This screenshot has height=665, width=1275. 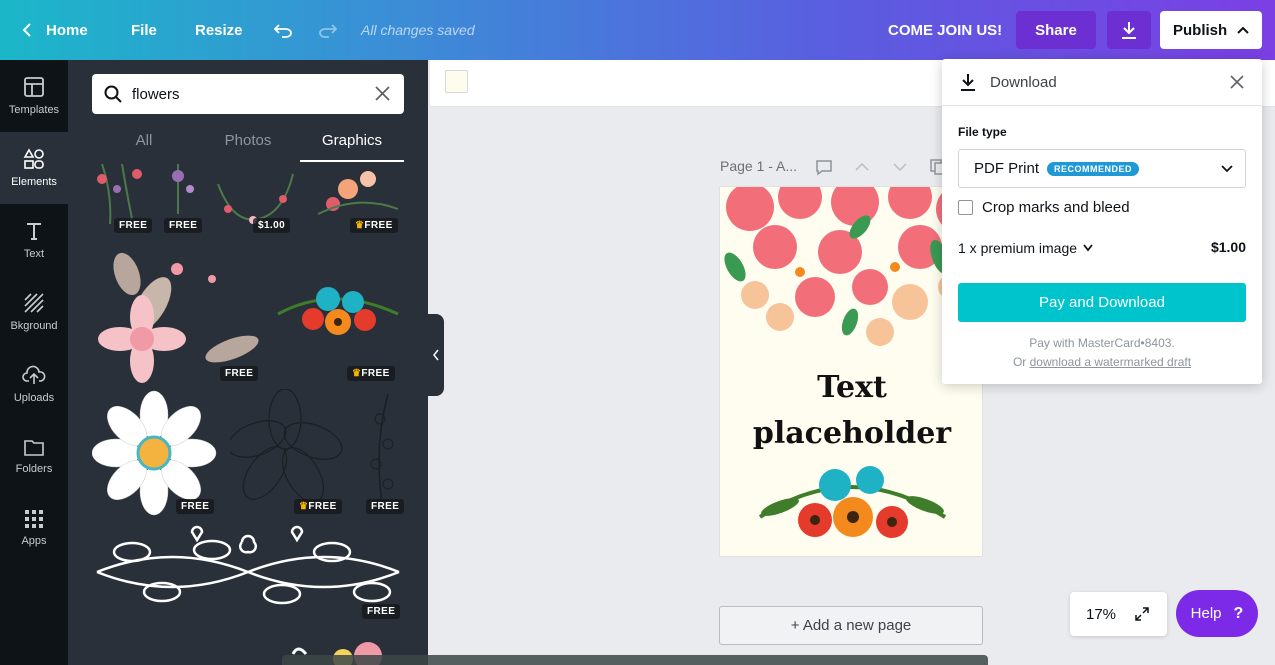 I want to click on home-label: Home, so click(x=67, y=30).